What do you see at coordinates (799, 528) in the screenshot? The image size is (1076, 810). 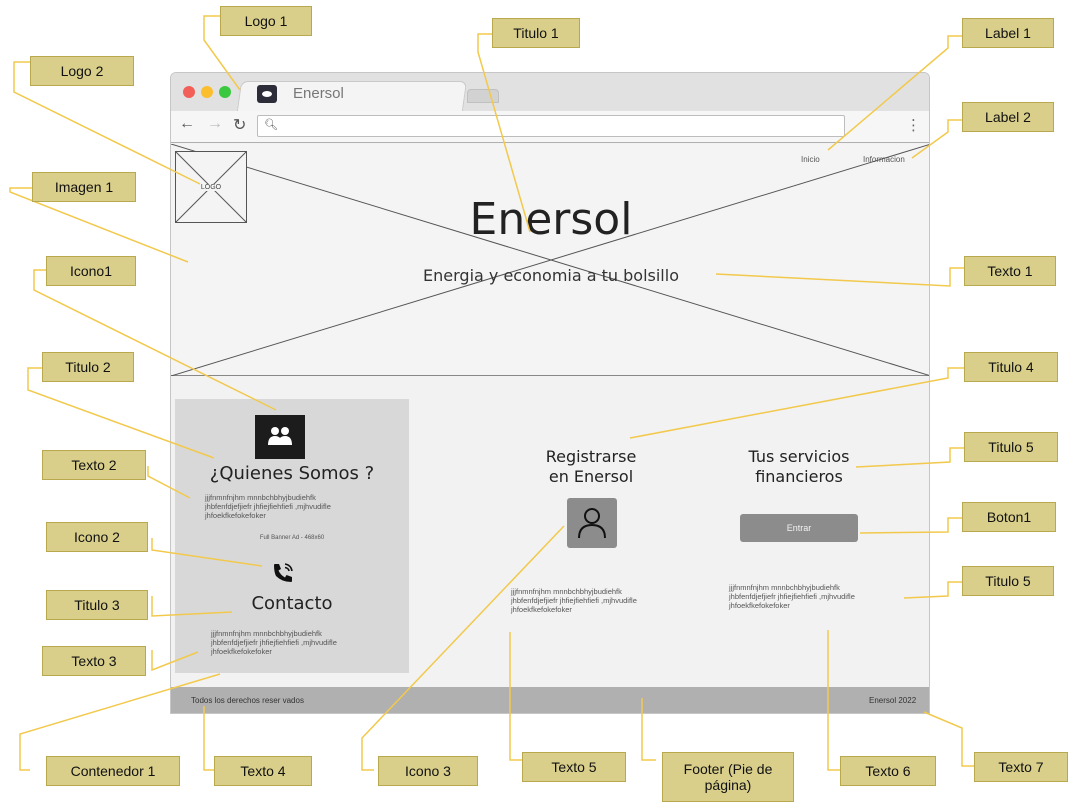 I see `entrar-button: Entrar` at bounding box center [799, 528].